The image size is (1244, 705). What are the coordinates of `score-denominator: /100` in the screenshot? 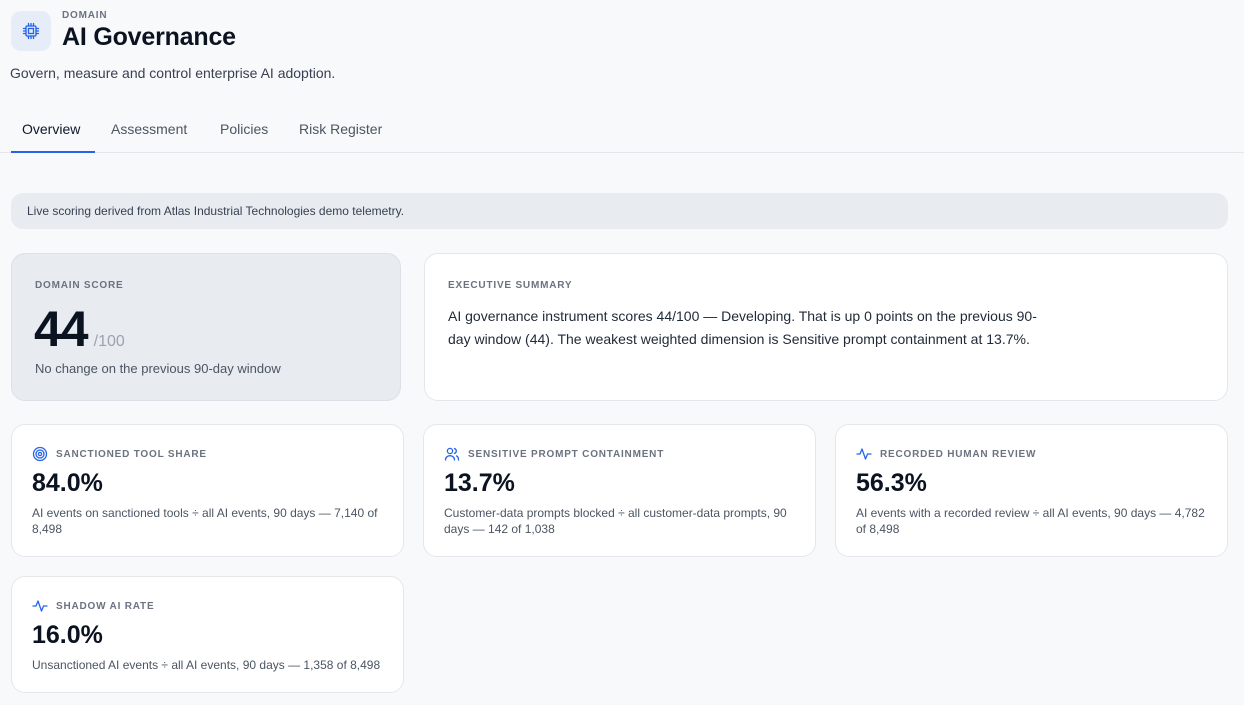 It's located at (109, 341).